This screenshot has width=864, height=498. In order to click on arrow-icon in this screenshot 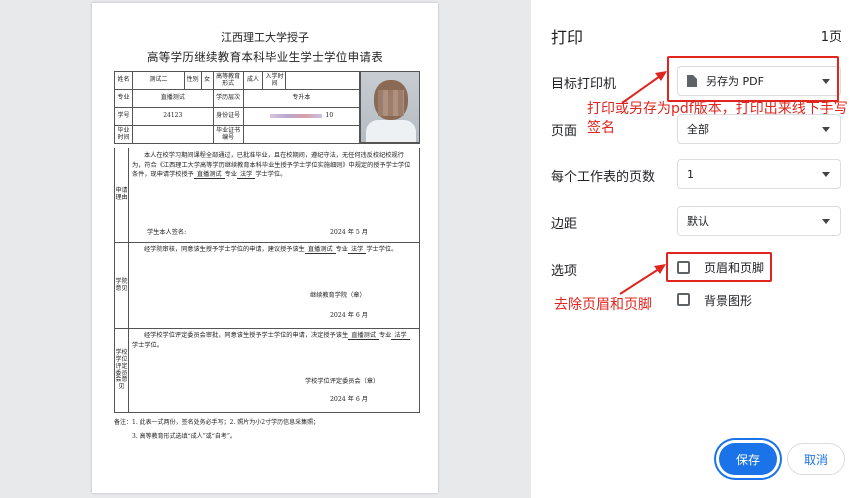, I will do `click(643, 183)`.